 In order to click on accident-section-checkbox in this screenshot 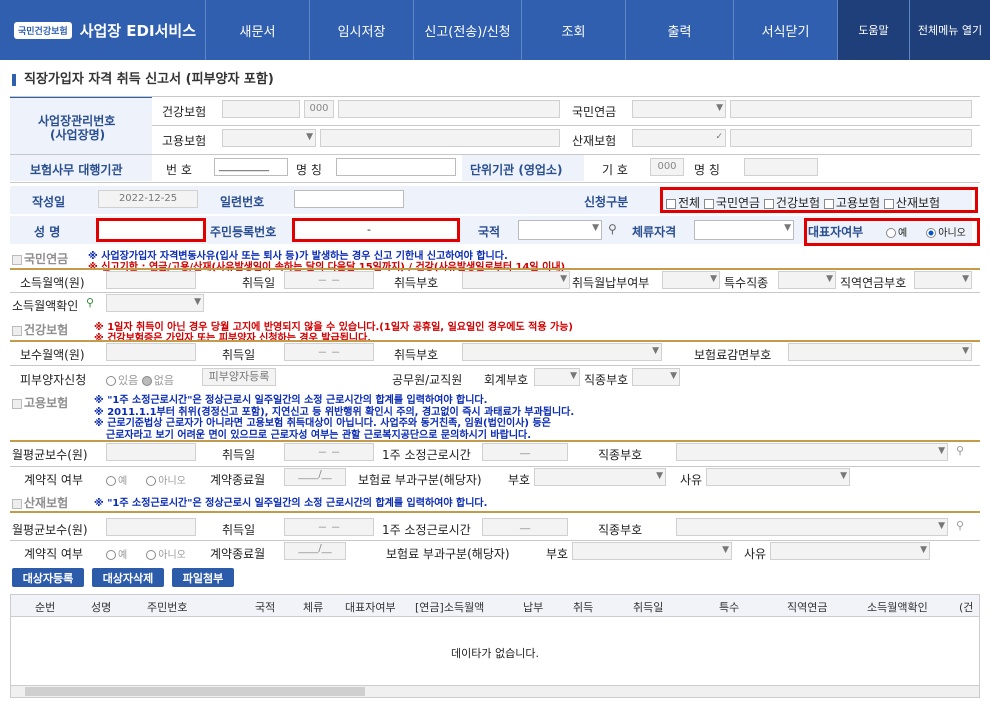, I will do `click(17, 503)`.